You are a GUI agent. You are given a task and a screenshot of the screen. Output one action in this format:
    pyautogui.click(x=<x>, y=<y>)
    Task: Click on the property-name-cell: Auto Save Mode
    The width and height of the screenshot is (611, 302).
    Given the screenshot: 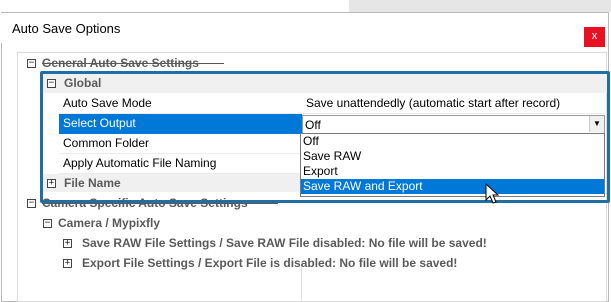 What is the action you would take?
    pyautogui.click(x=180, y=103)
    